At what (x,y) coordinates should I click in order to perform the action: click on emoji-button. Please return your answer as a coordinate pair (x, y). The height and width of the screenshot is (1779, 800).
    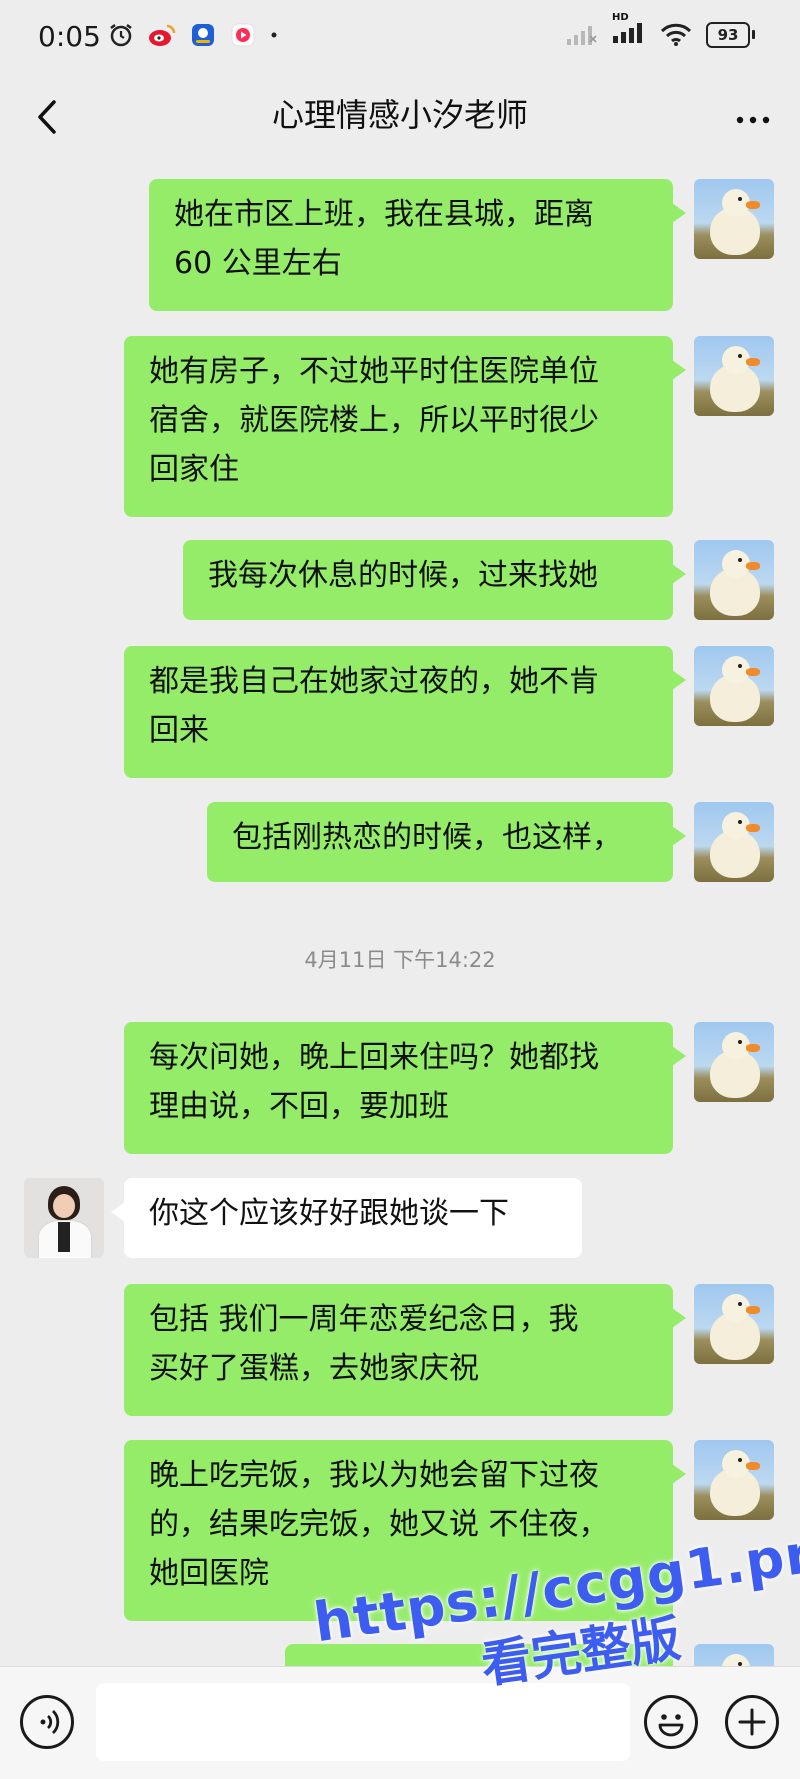
    Looking at the image, I should click on (671, 1722).